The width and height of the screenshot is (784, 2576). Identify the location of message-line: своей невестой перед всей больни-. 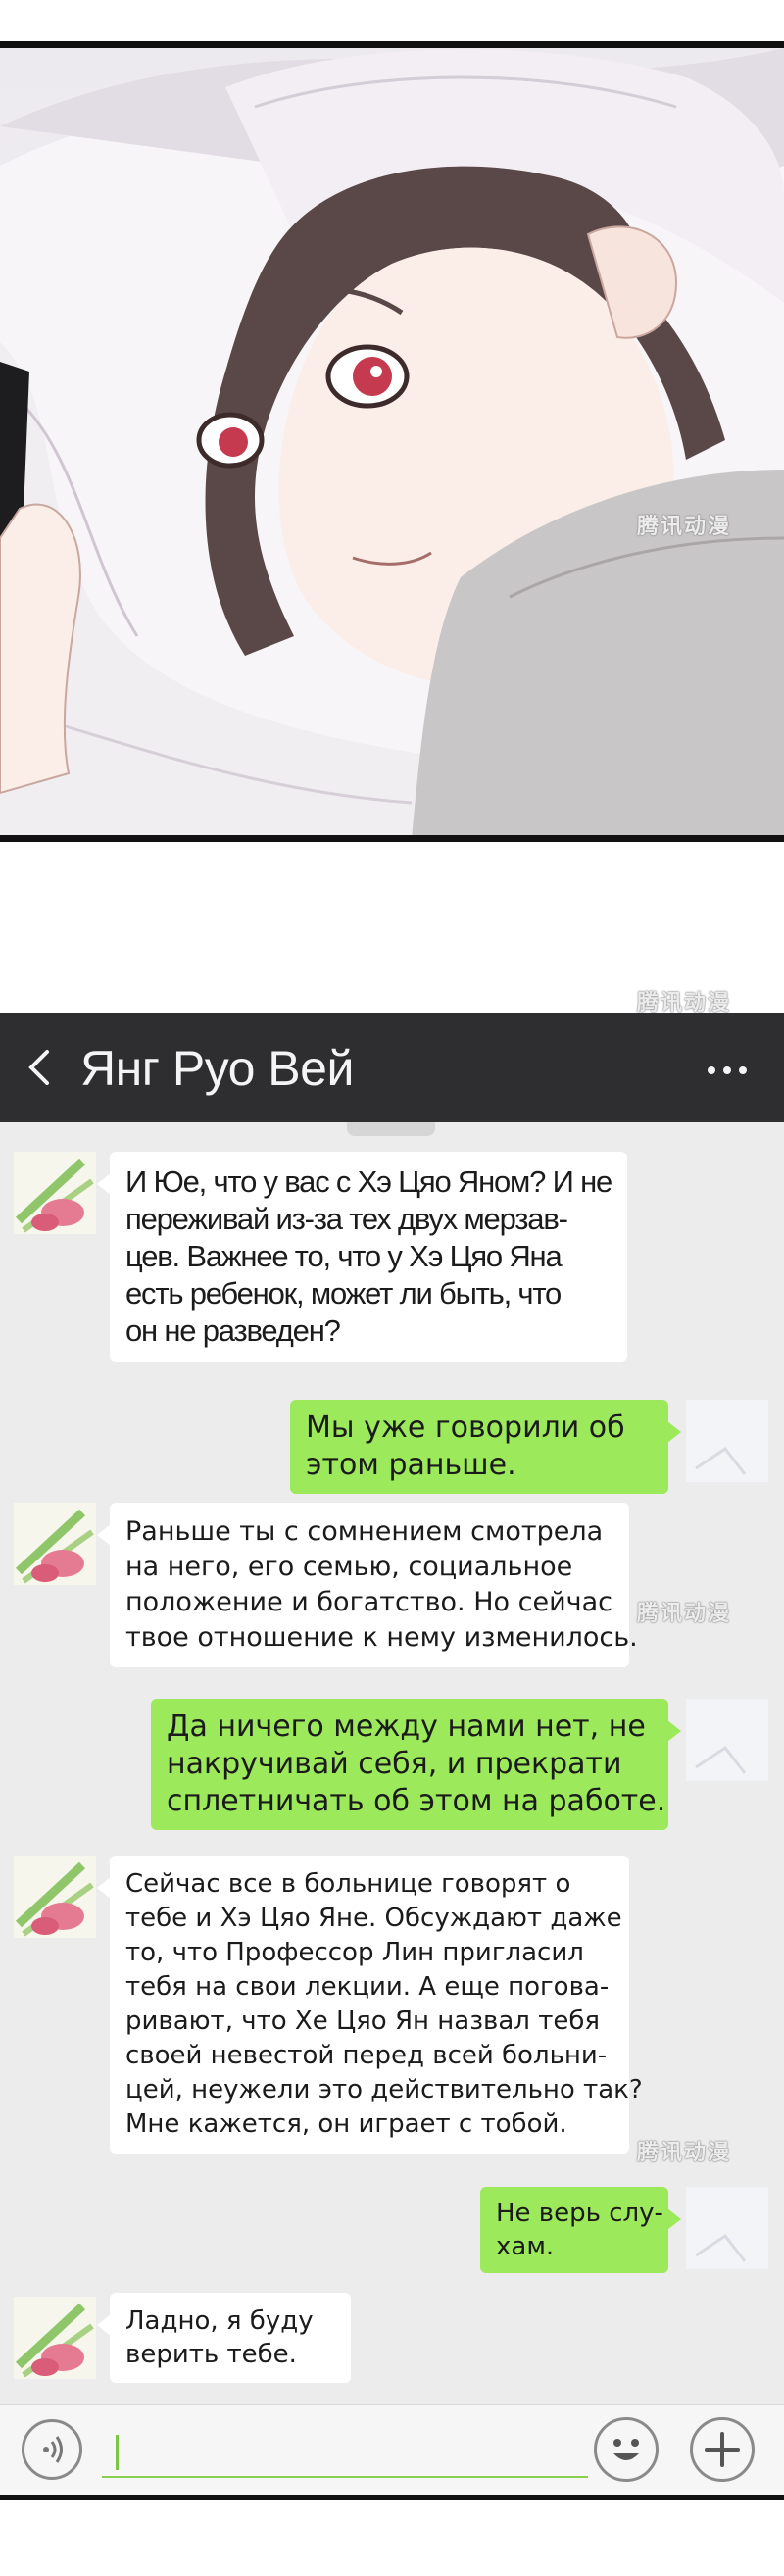
(366, 2055).